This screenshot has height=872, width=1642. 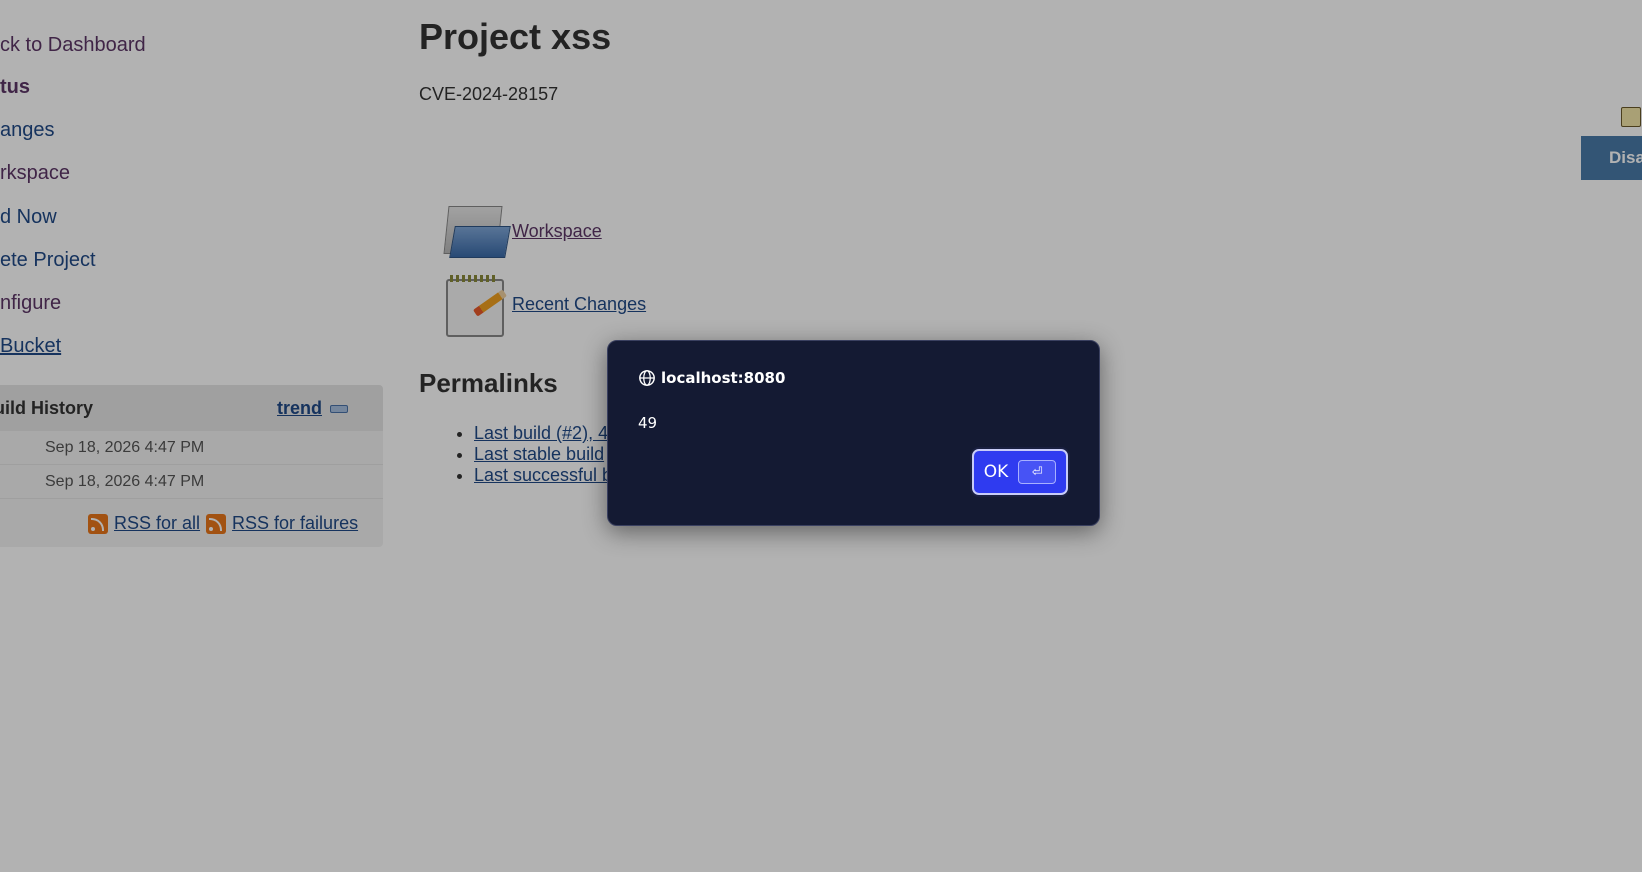 What do you see at coordinates (723, 378) in the screenshot?
I see `dialog-origin-text: localhost:8080` at bounding box center [723, 378].